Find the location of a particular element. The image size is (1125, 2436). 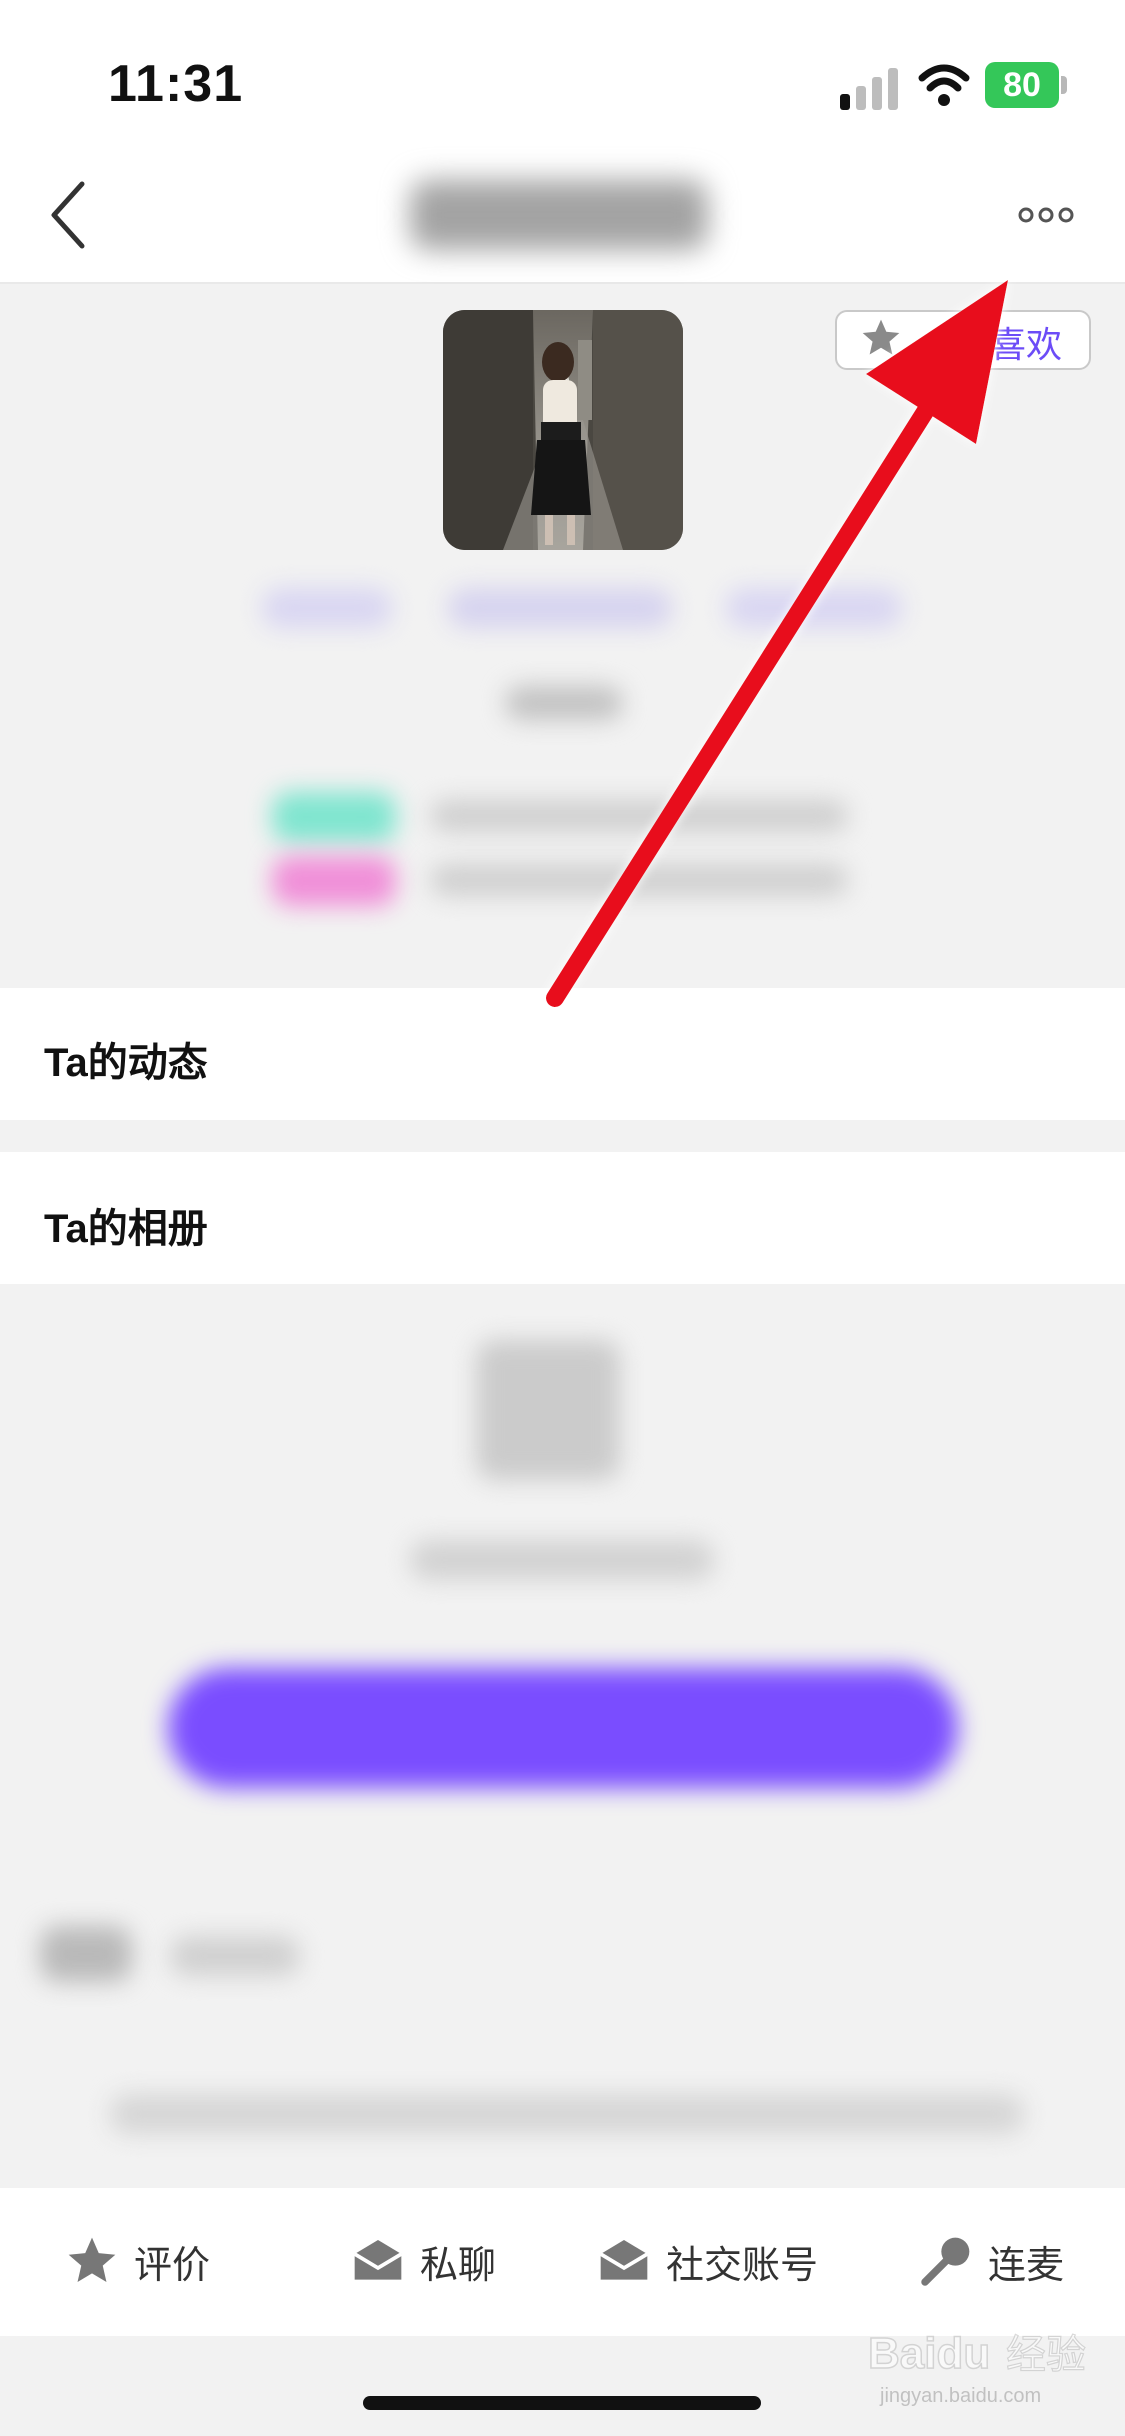

footer-text-redacted is located at coordinates (567, 2114).